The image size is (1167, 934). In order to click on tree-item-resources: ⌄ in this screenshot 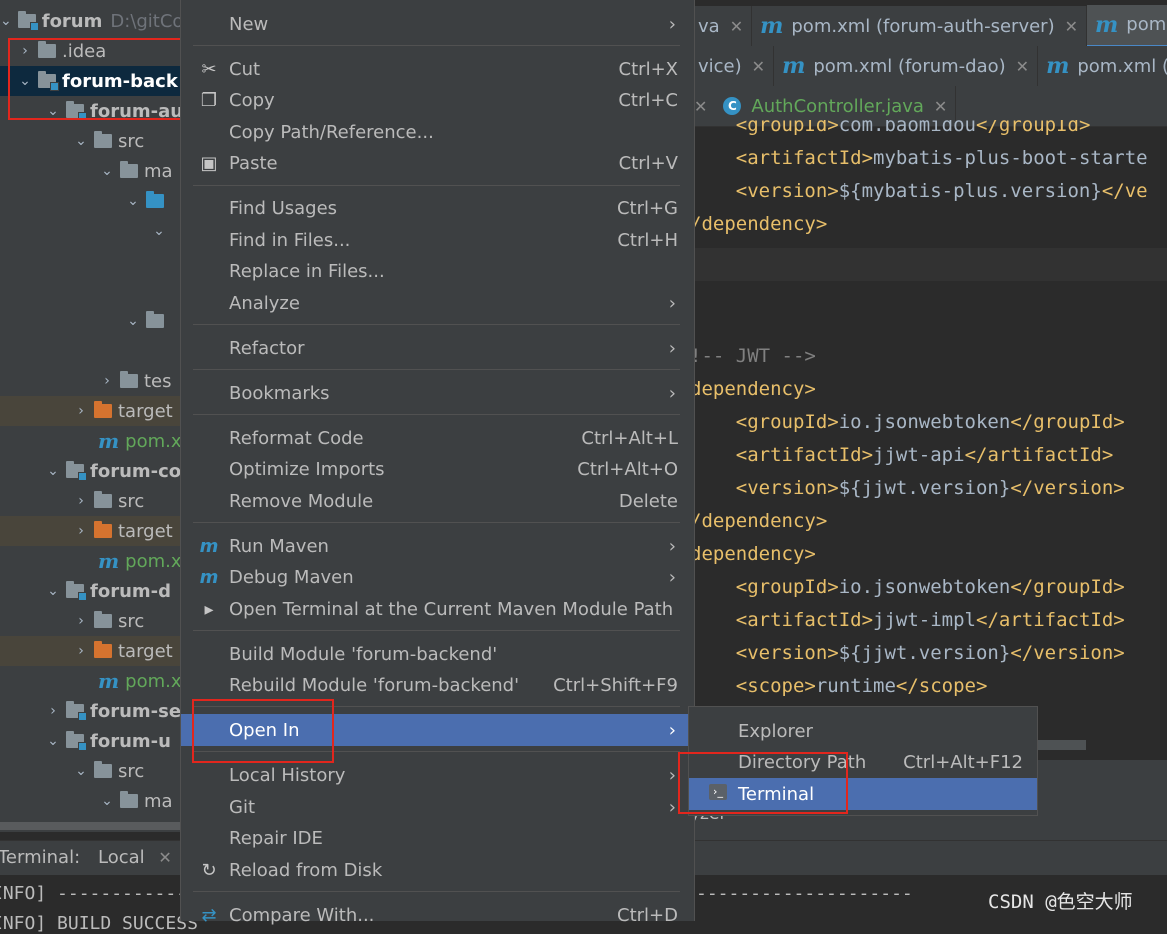, I will do `click(90, 321)`.